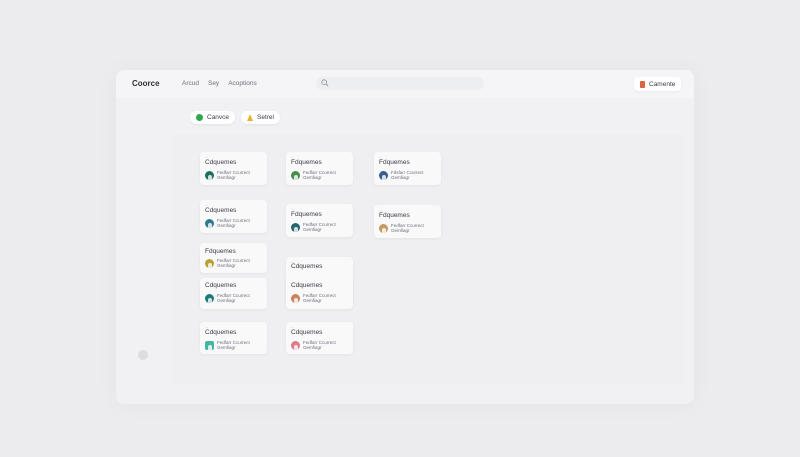  What do you see at coordinates (407, 168) in the screenshot?
I see `list-item: — Fdquemes Fdsfarr Ccurrect Gemfiagr` at bounding box center [407, 168].